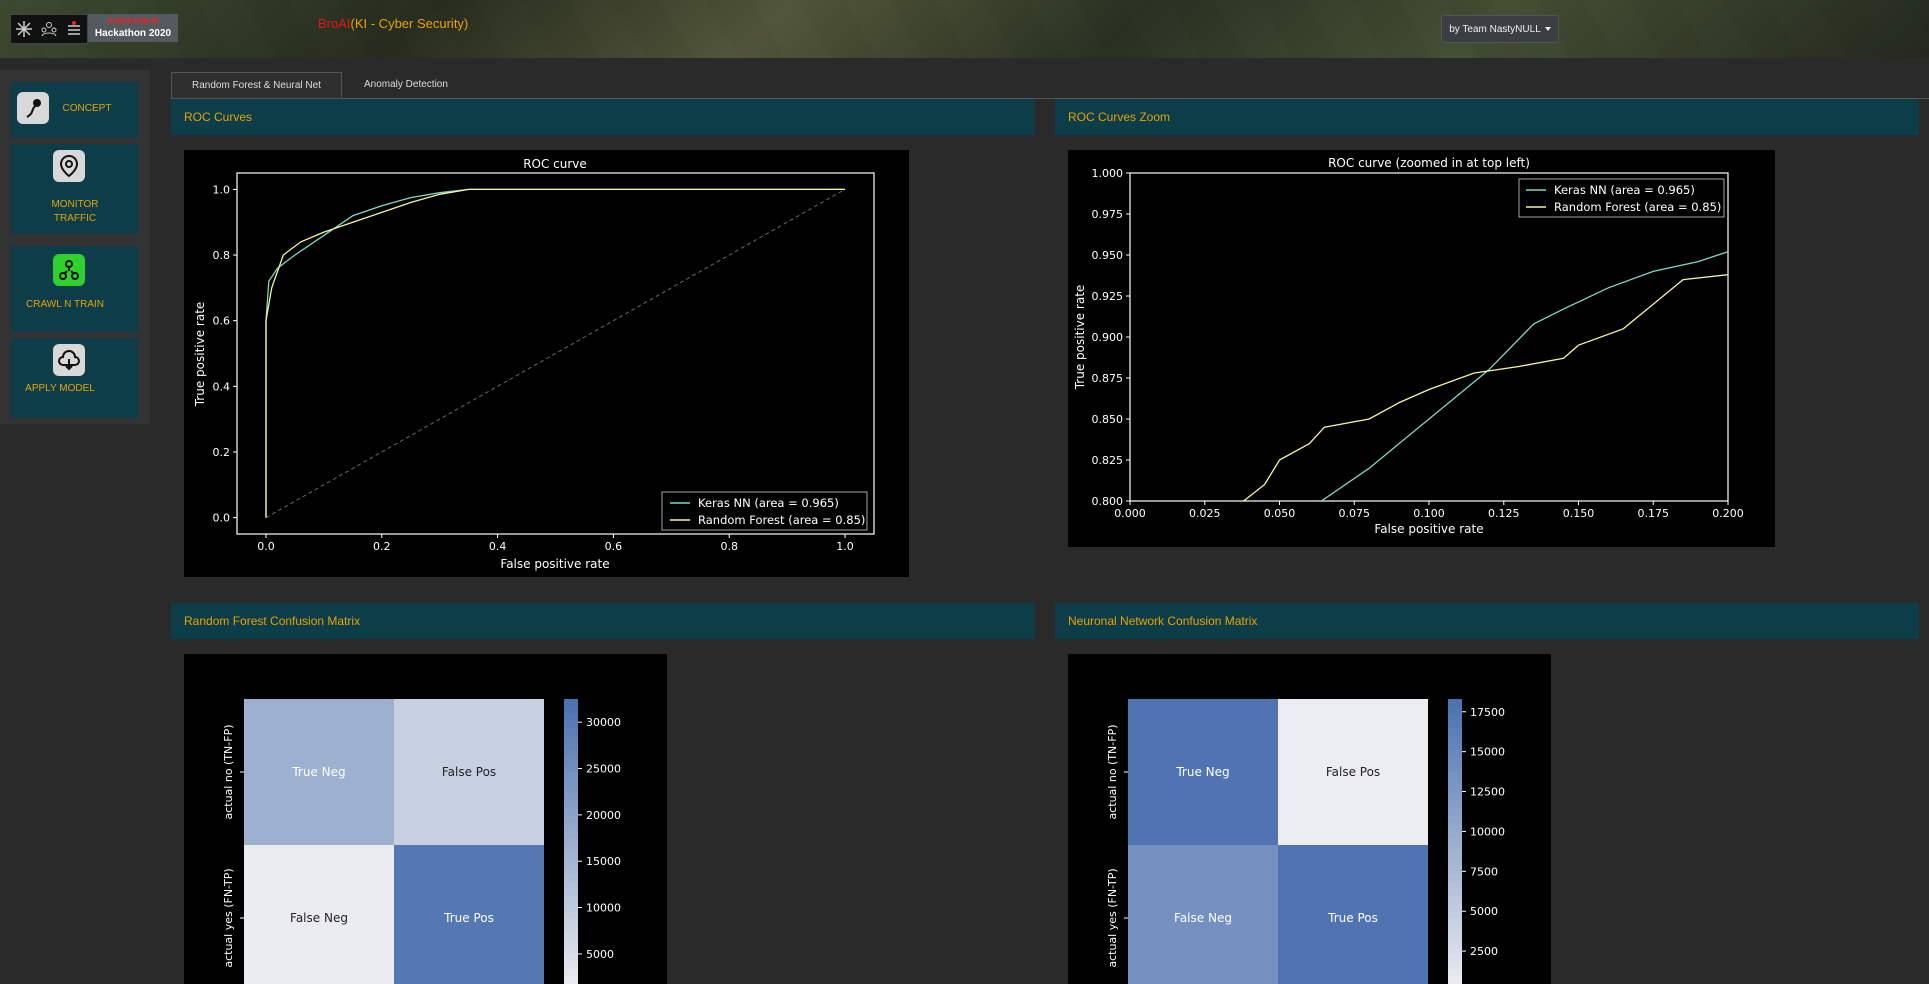  What do you see at coordinates (133, 28) in the screenshot?
I see `hackathon-badge: BUNDESWEHR Hackathon 2020` at bounding box center [133, 28].